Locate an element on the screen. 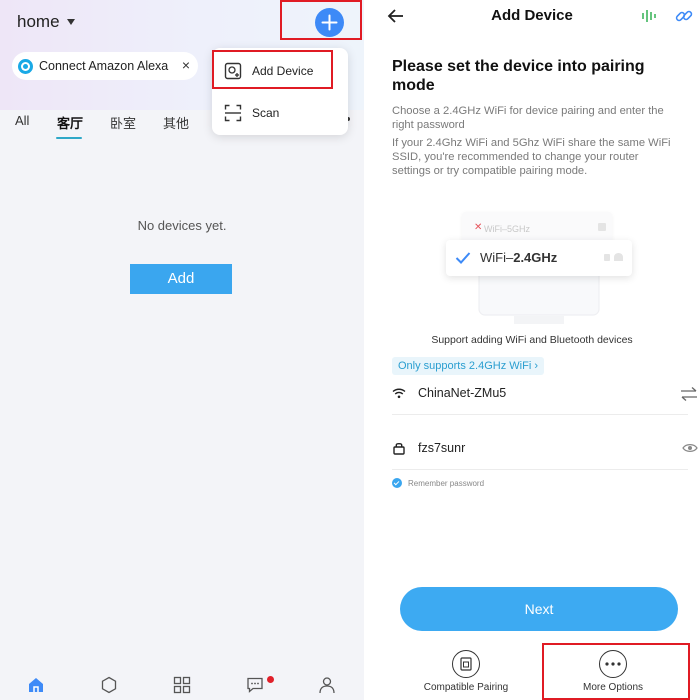  link-icon is located at coordinates (684, 16).